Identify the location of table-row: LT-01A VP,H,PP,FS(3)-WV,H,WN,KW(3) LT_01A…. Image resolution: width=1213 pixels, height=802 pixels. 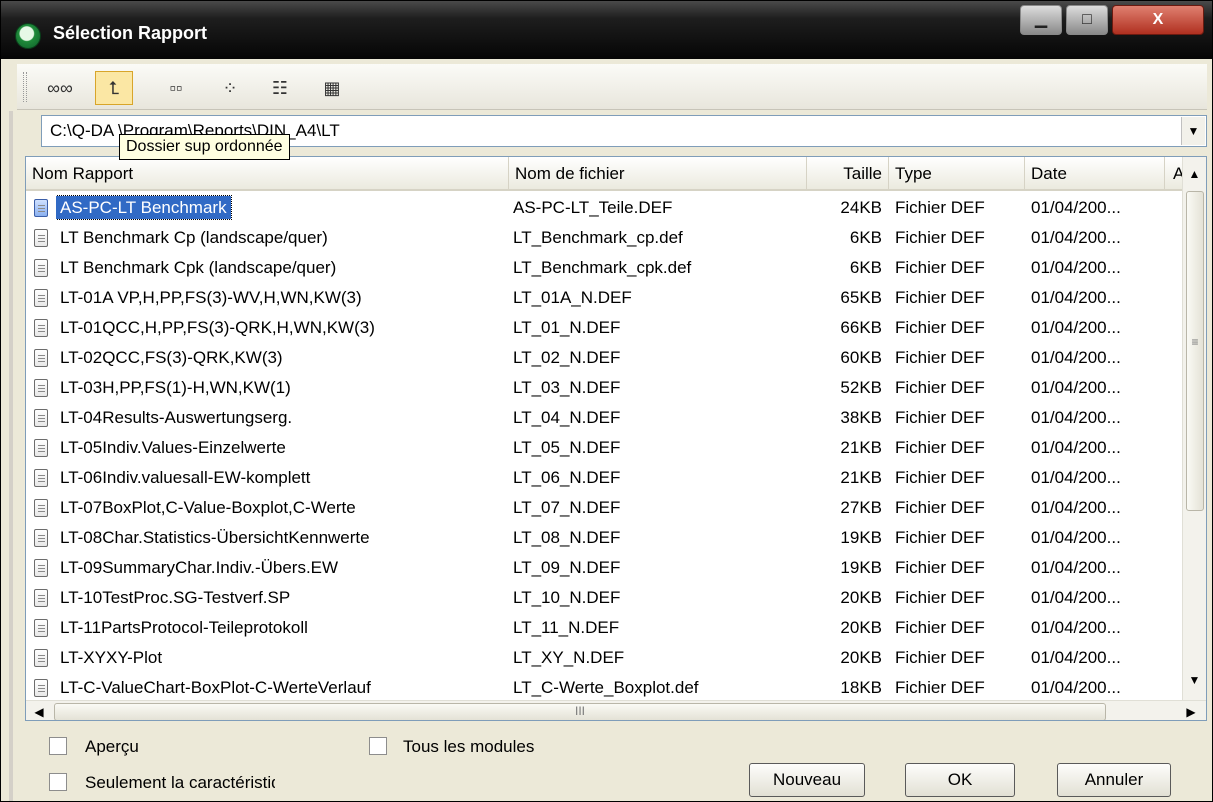
(604, 298).